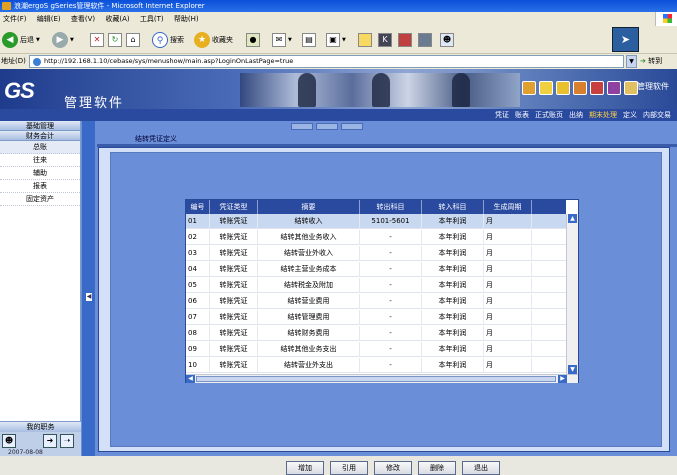  Describe the element at coordinates (40, 438) in the screenshot. I see `sidebar-footer: 我的职务 ☻ ➜ ➝ 2007-08-08` at that location.